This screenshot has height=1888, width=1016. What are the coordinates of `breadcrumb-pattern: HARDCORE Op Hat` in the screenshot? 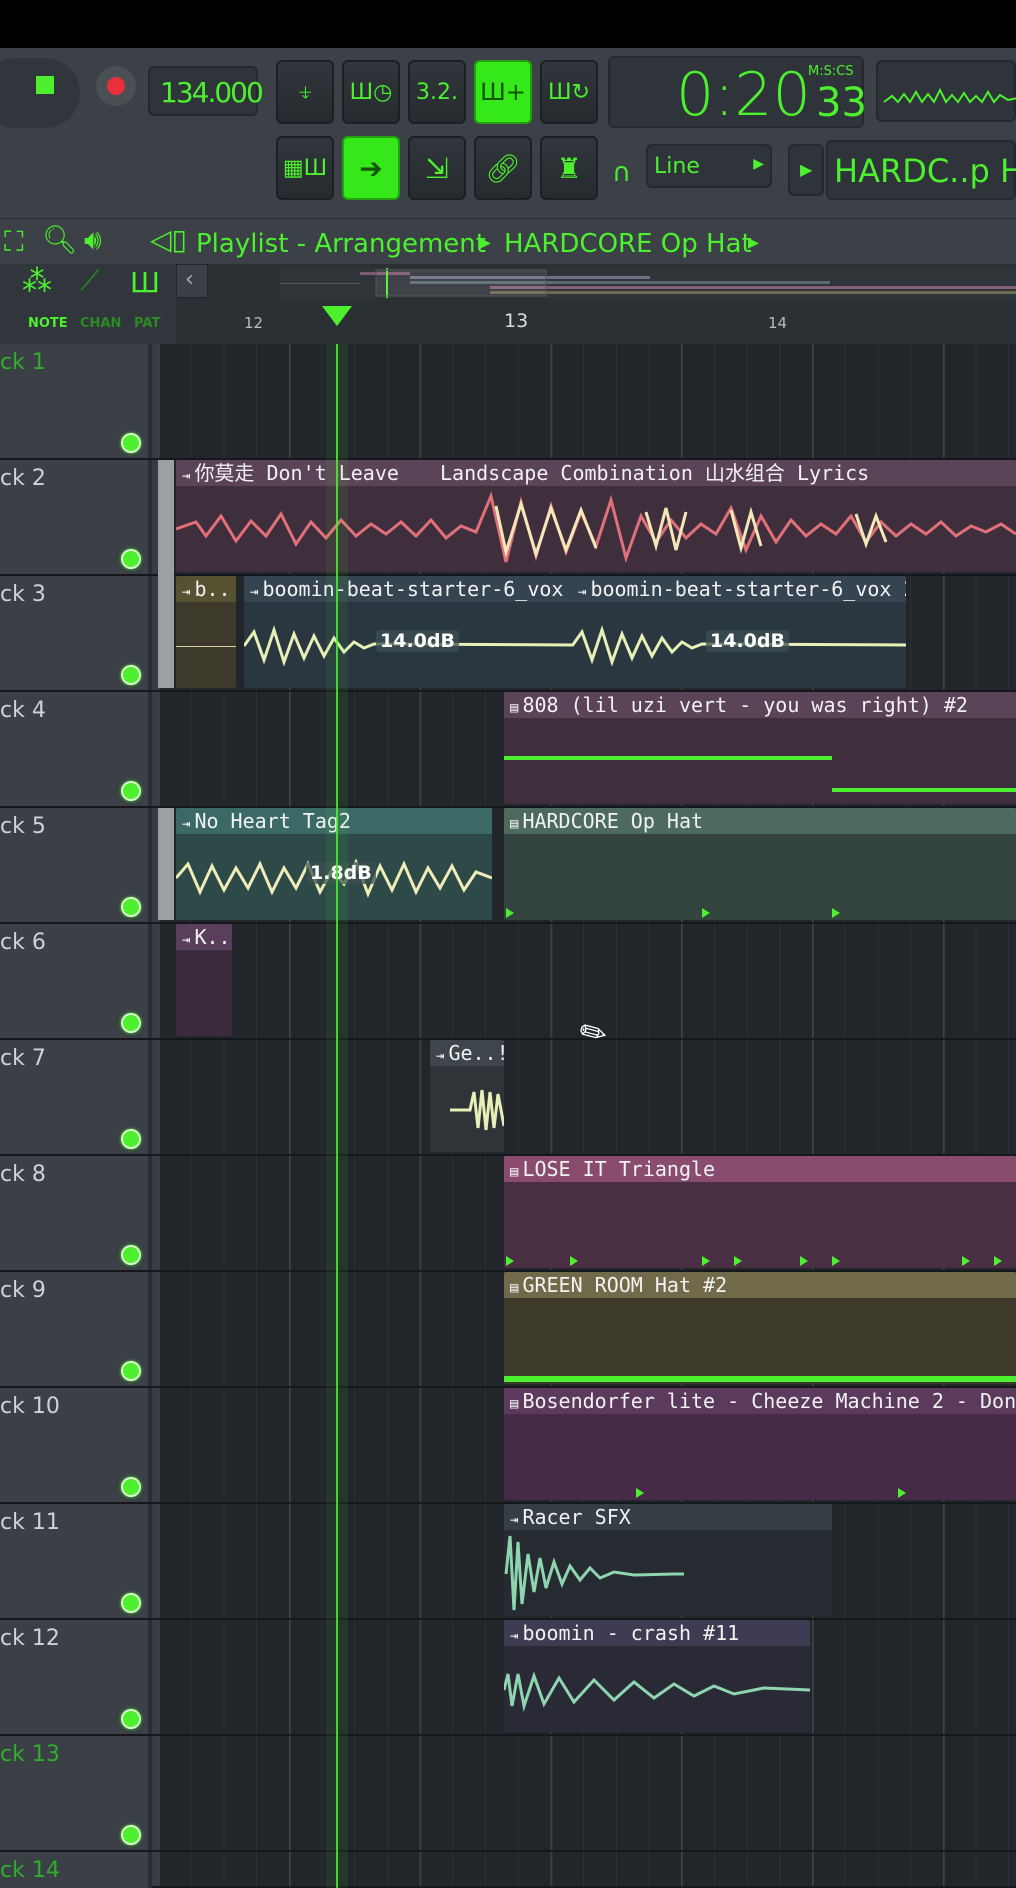 It's located at (628, 244).